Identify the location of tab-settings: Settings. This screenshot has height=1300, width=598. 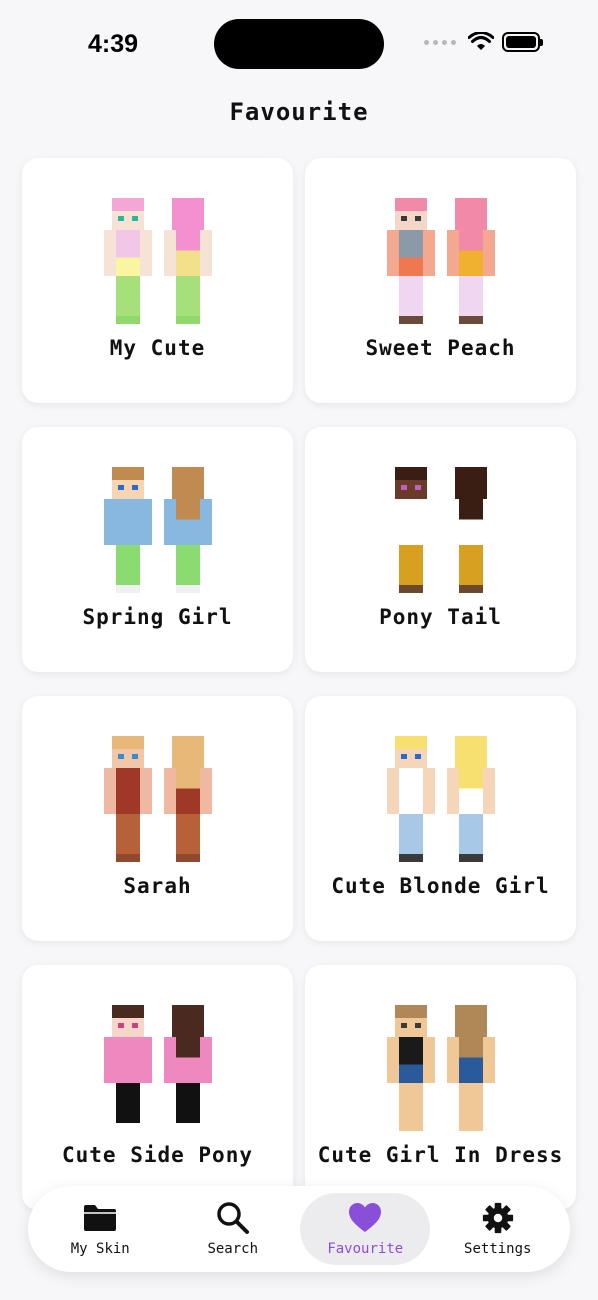
(498, 1229).